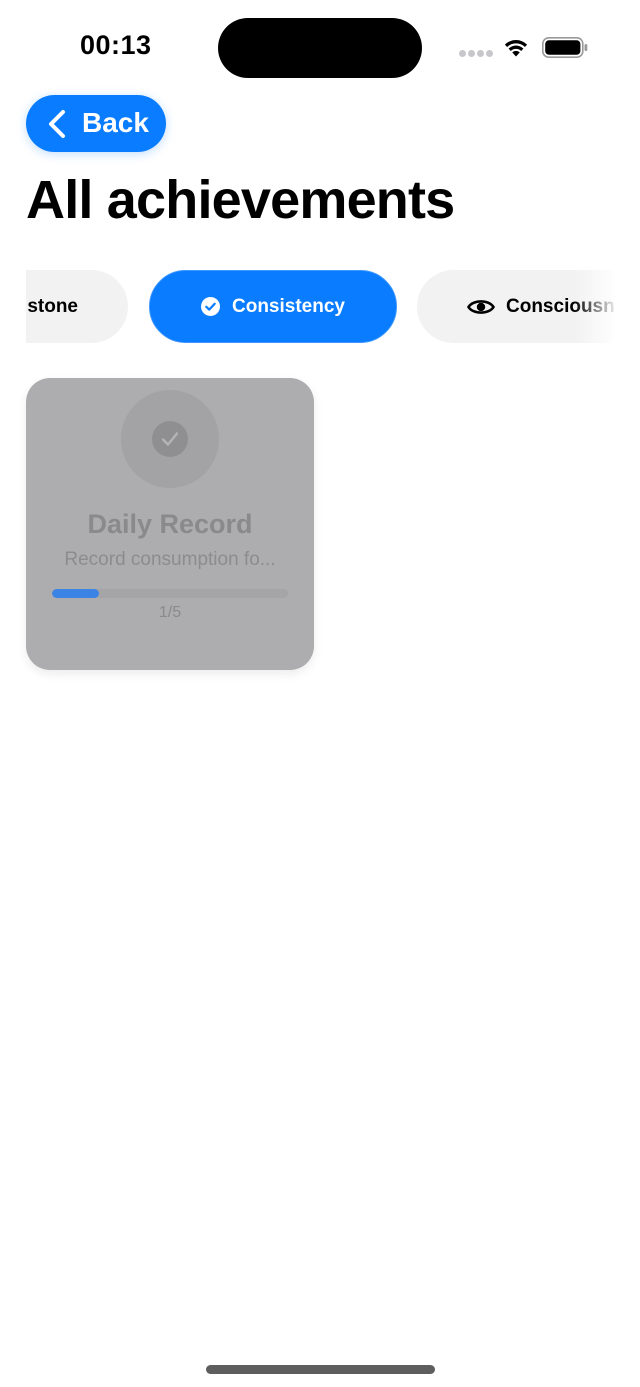 Image resolution: width=640 pixels, height=1387 pixels. I want to click on status-time: 00:13, so click(116, 45).